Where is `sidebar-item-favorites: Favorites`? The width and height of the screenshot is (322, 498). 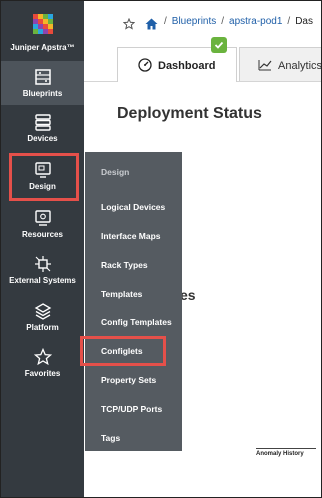 sidebar-item-favorites: Favorites is located at coordinates (42, 364).